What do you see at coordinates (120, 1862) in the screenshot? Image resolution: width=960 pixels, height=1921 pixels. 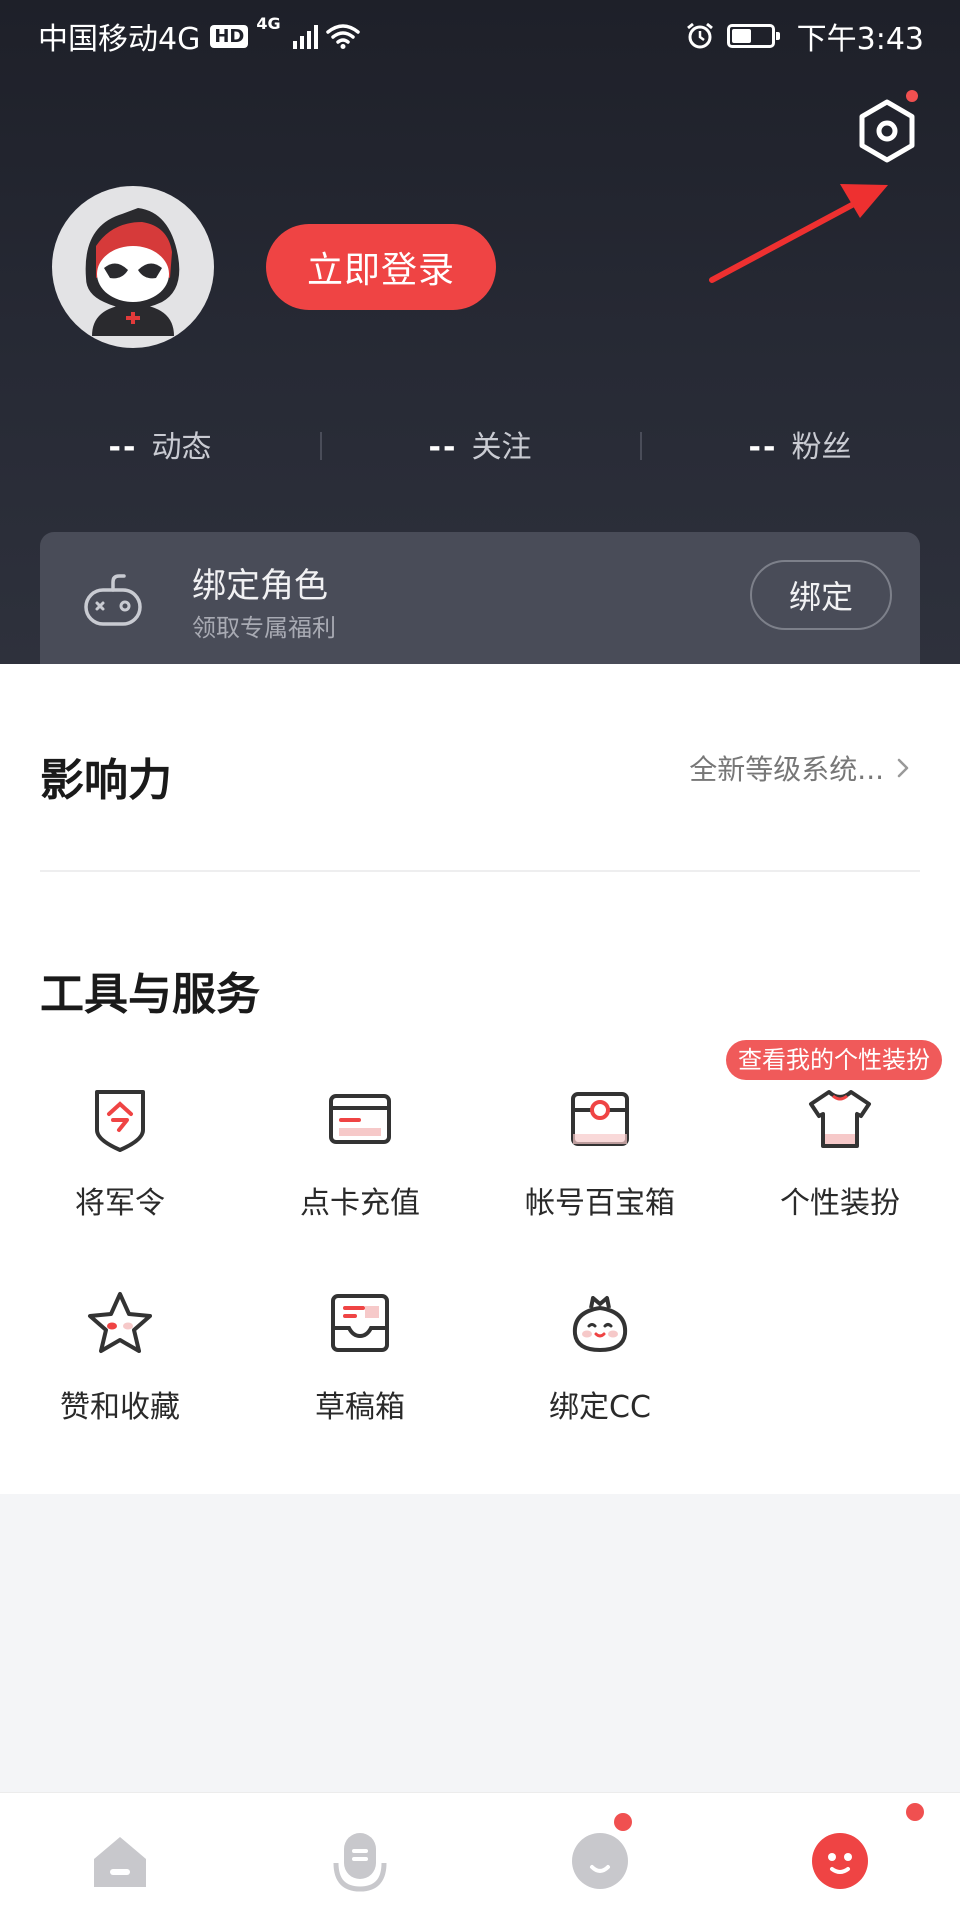 I see `home-icon` at bounding box center [120, 1862].